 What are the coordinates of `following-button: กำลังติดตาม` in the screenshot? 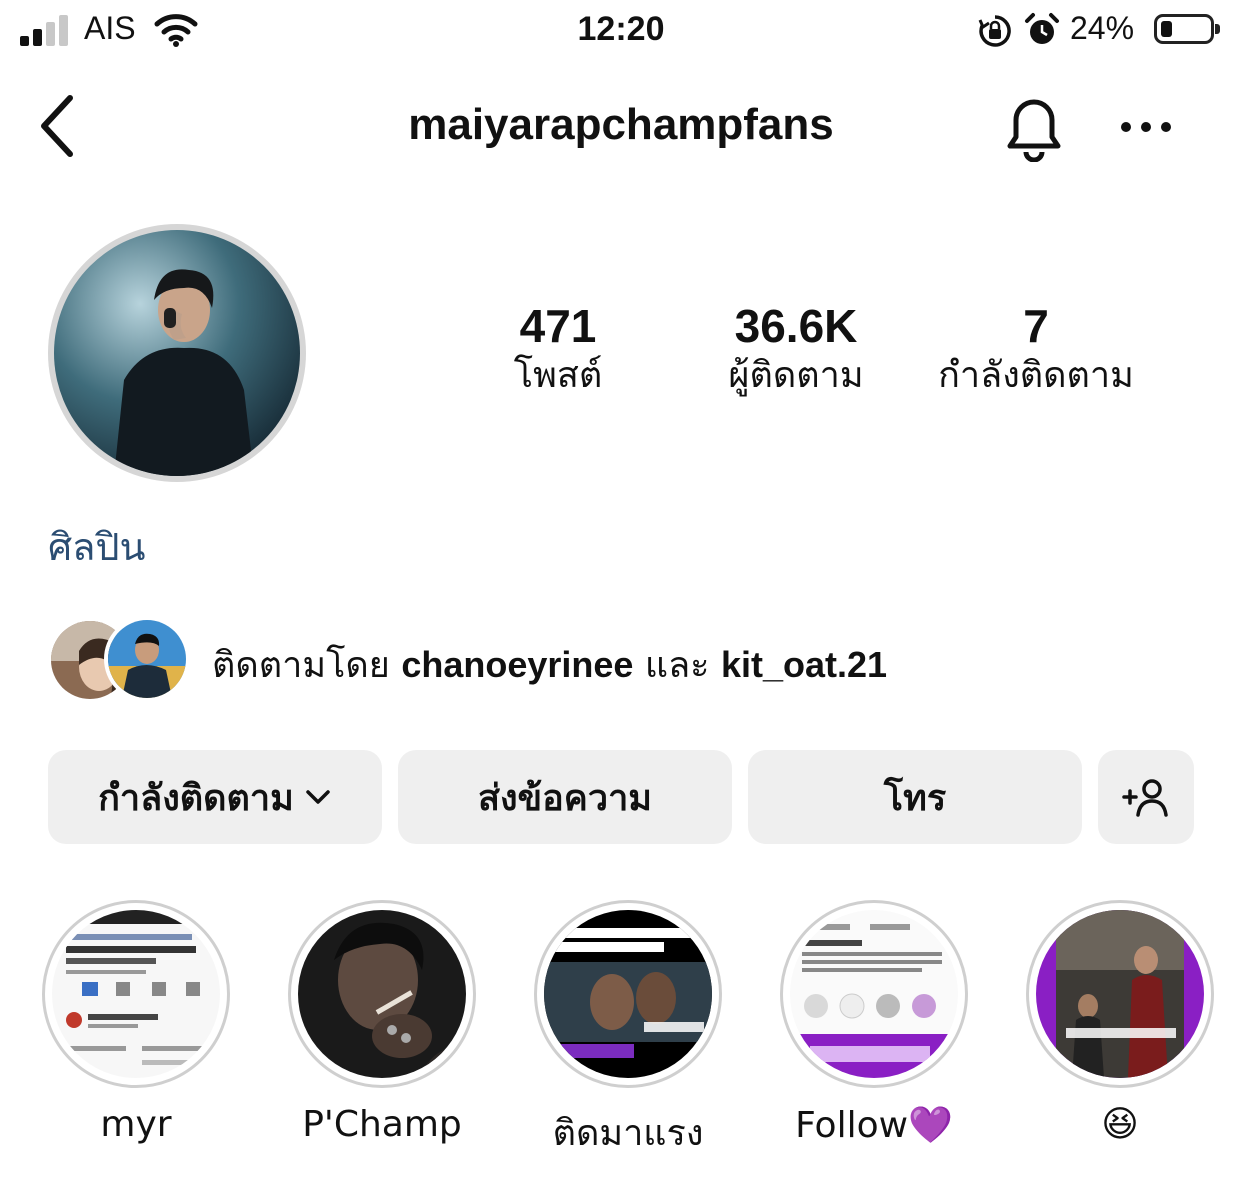 It's located at (215, 797).